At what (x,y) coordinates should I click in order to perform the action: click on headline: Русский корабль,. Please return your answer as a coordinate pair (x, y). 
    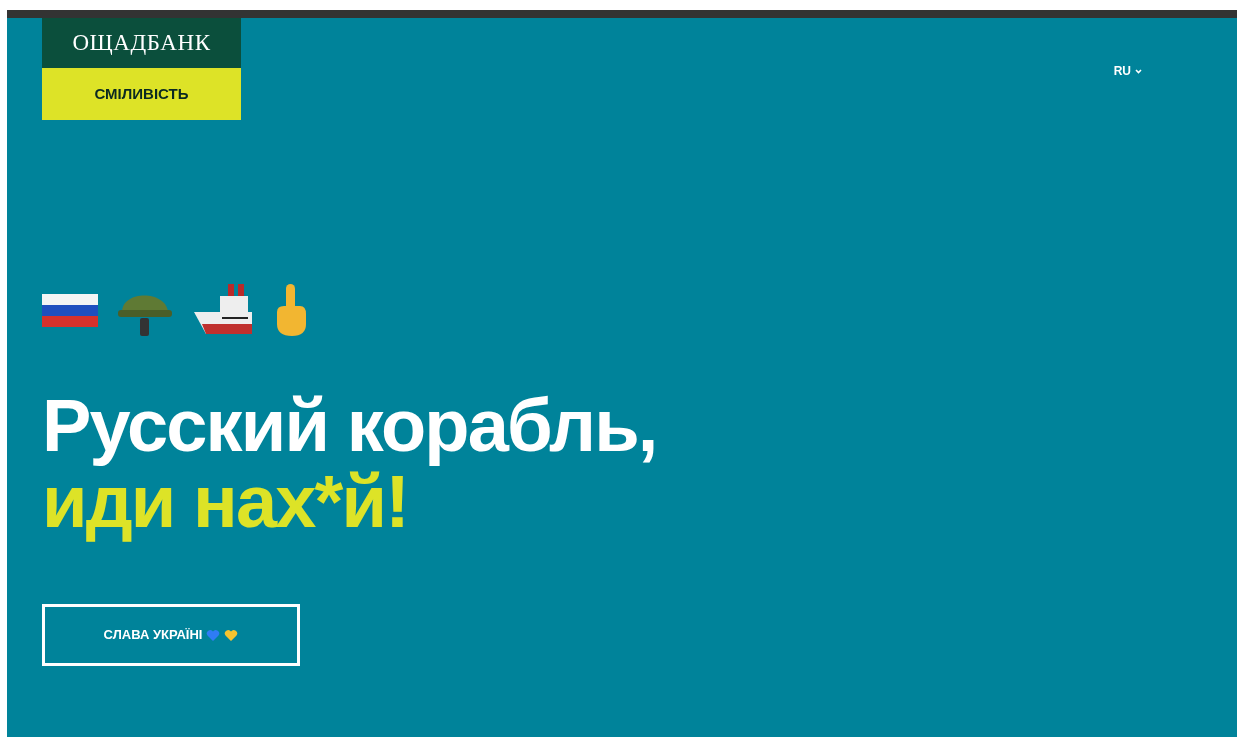
    Looking at the image, I should click on (350, 426).